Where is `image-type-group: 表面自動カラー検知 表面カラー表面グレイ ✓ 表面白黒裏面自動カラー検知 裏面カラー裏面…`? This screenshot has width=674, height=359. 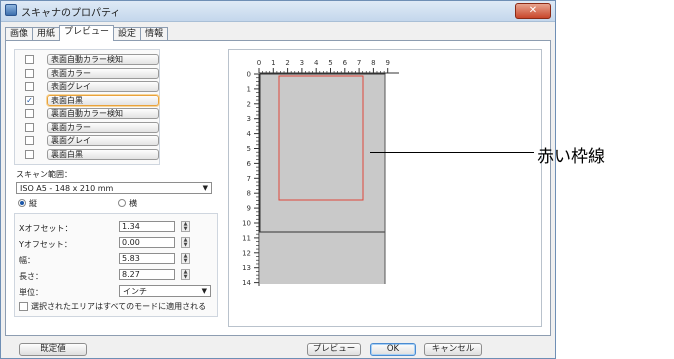 image-type-group: 表面自動カラー検知 表面カラー表面グレイ ✓ 表面白黒裏面自動カラー検知 裏面カラー裏面… is located at coordinates (87, 107).